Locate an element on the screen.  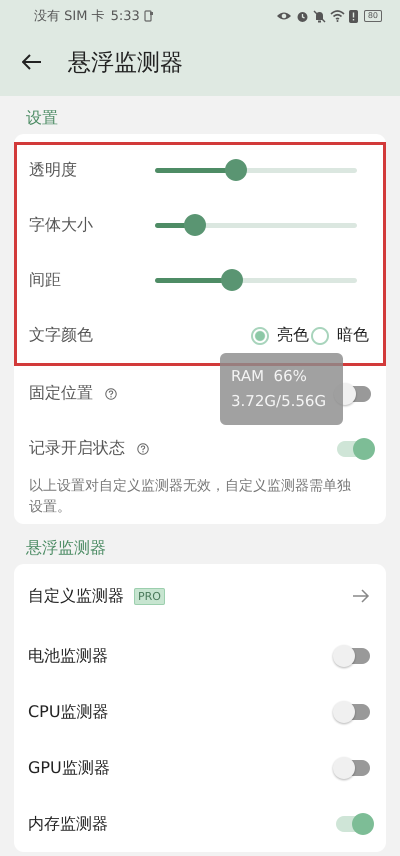
setting-label: 间距 is located at coordinates (45, 280).